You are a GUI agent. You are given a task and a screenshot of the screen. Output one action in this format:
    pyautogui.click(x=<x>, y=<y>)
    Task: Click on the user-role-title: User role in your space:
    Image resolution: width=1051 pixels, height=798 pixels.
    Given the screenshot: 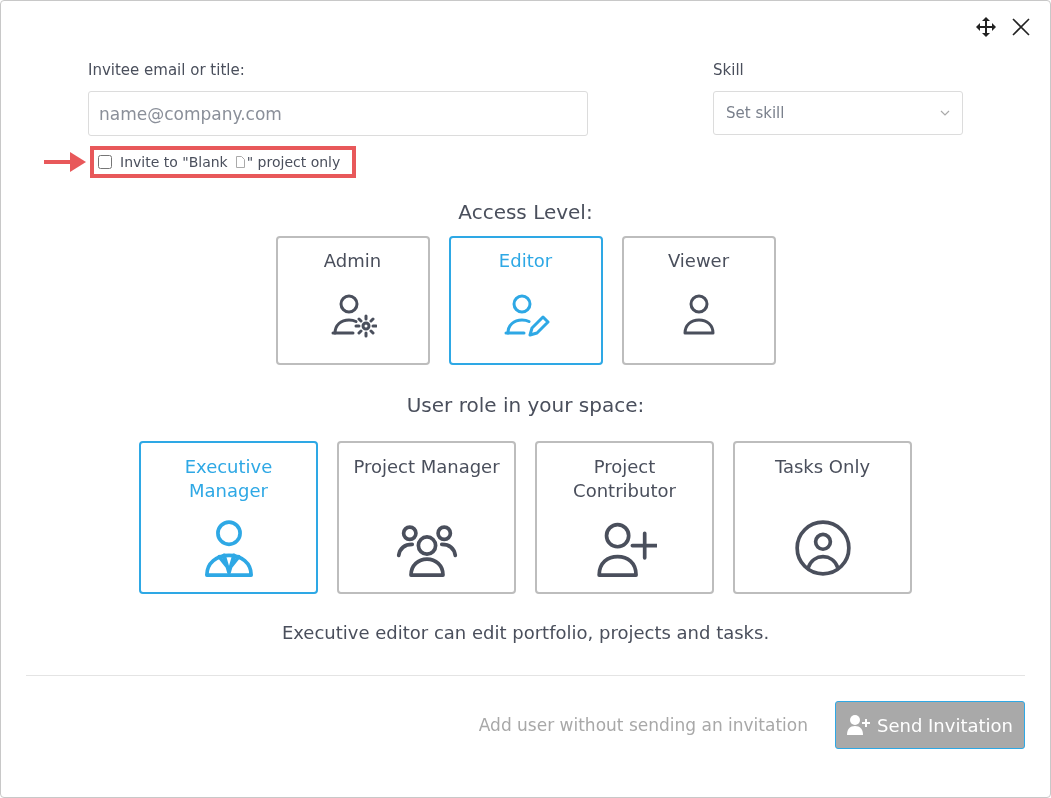 What is the action you would take?
    pyautogui.click(x=525, y=405)
    